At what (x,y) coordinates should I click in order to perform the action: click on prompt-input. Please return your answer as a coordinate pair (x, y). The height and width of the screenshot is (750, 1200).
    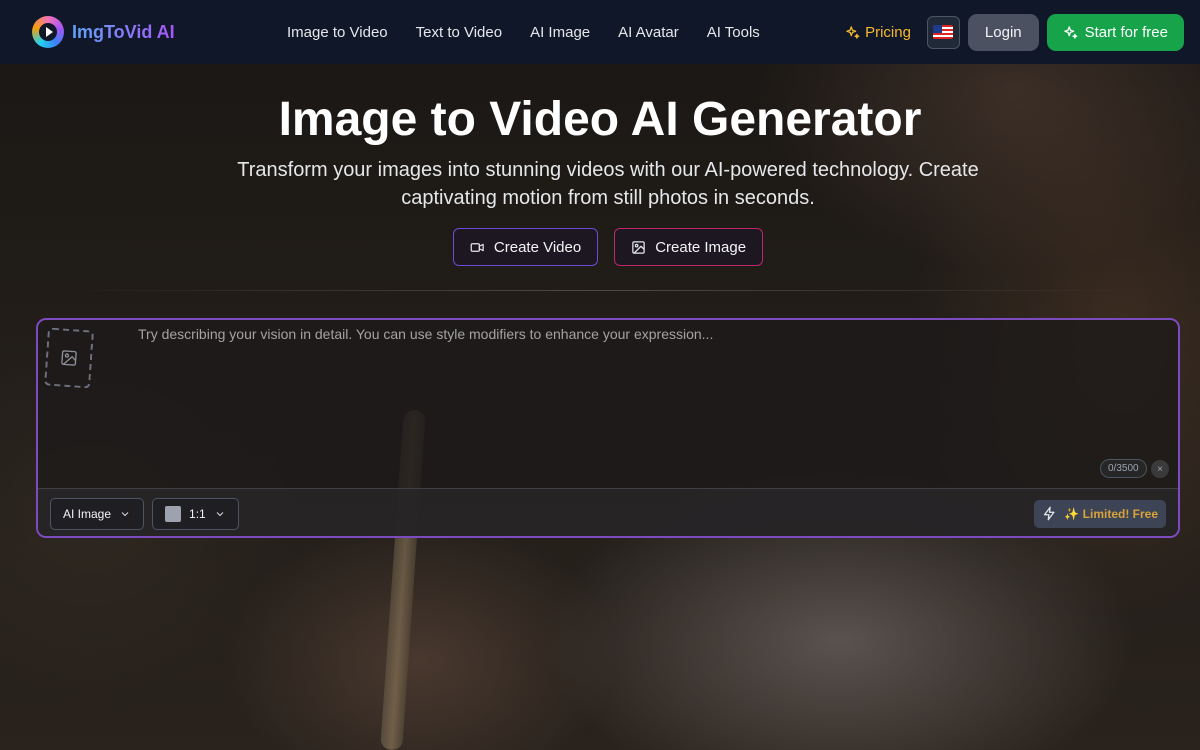
    Looking at the image, I should click on (618, 391).